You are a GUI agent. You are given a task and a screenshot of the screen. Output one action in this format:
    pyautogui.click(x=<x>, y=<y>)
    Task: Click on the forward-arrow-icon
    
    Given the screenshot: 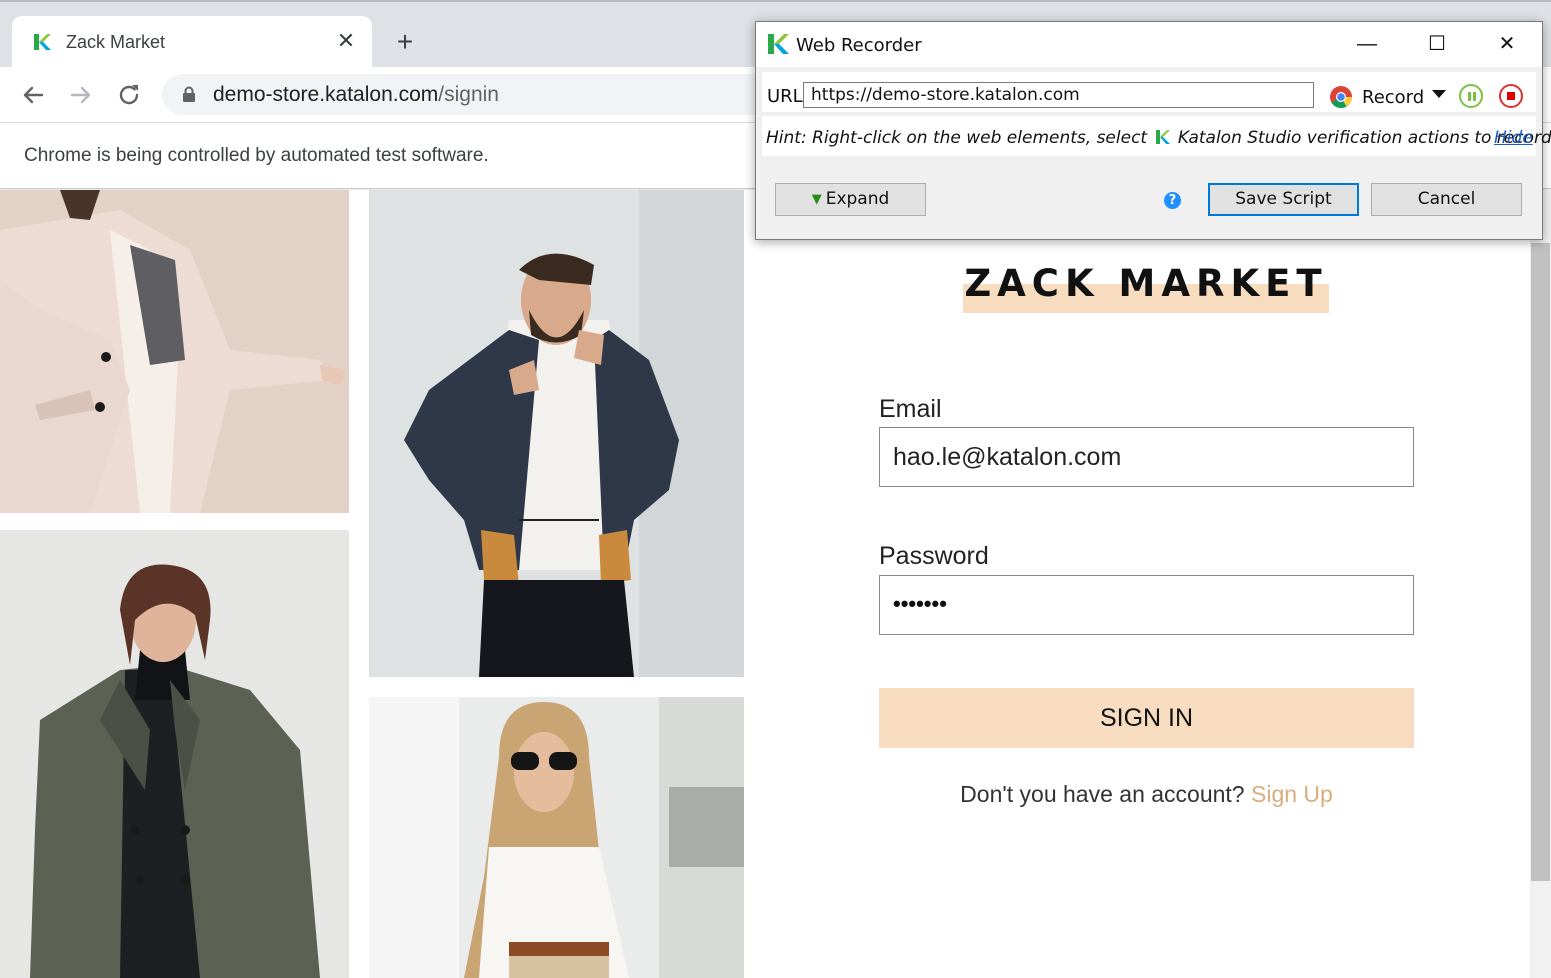 What is the action you would take?
    pyautogui.click(x=81, y=95)
    